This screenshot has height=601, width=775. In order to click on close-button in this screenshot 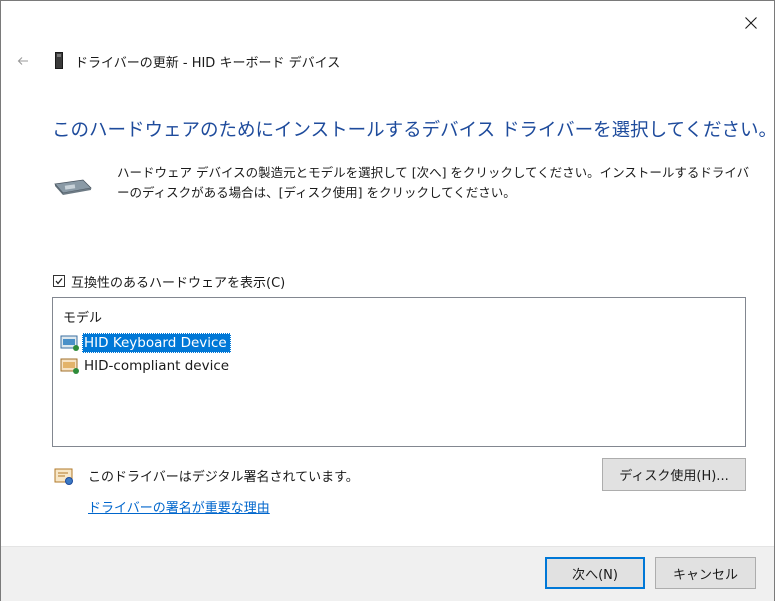, I will do `click(751, 23)`.